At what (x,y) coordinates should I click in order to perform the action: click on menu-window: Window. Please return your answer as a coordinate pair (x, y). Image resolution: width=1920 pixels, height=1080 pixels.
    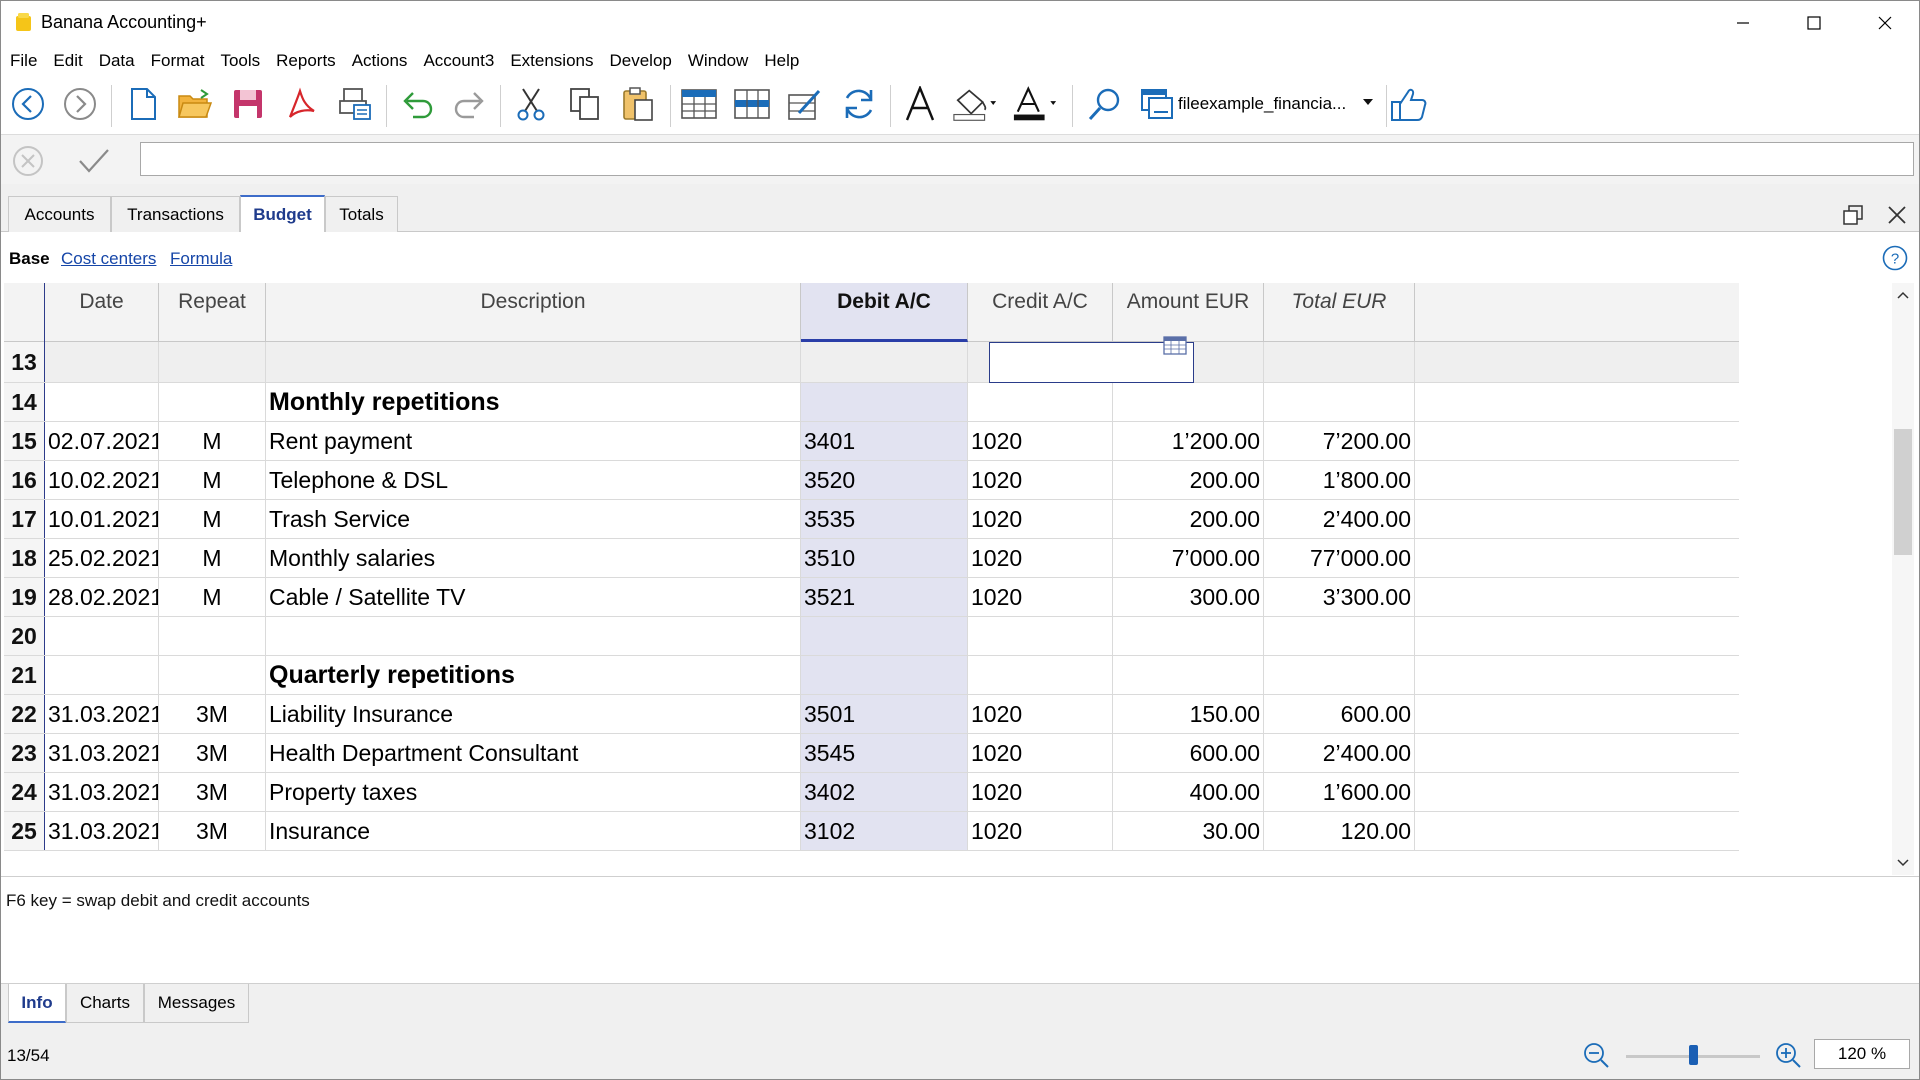
    Looking at the image, I should click on (718, 61).